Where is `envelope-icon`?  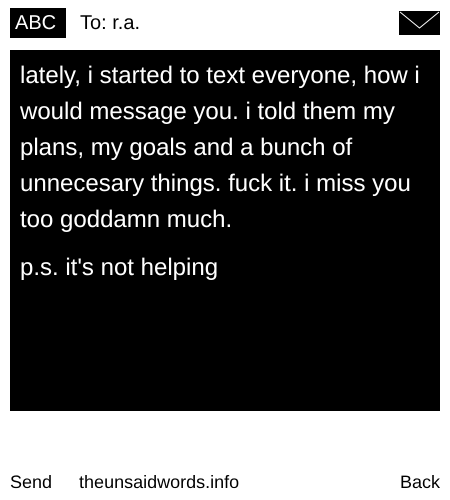
envelope-icon is located at coordinates (419, 23).